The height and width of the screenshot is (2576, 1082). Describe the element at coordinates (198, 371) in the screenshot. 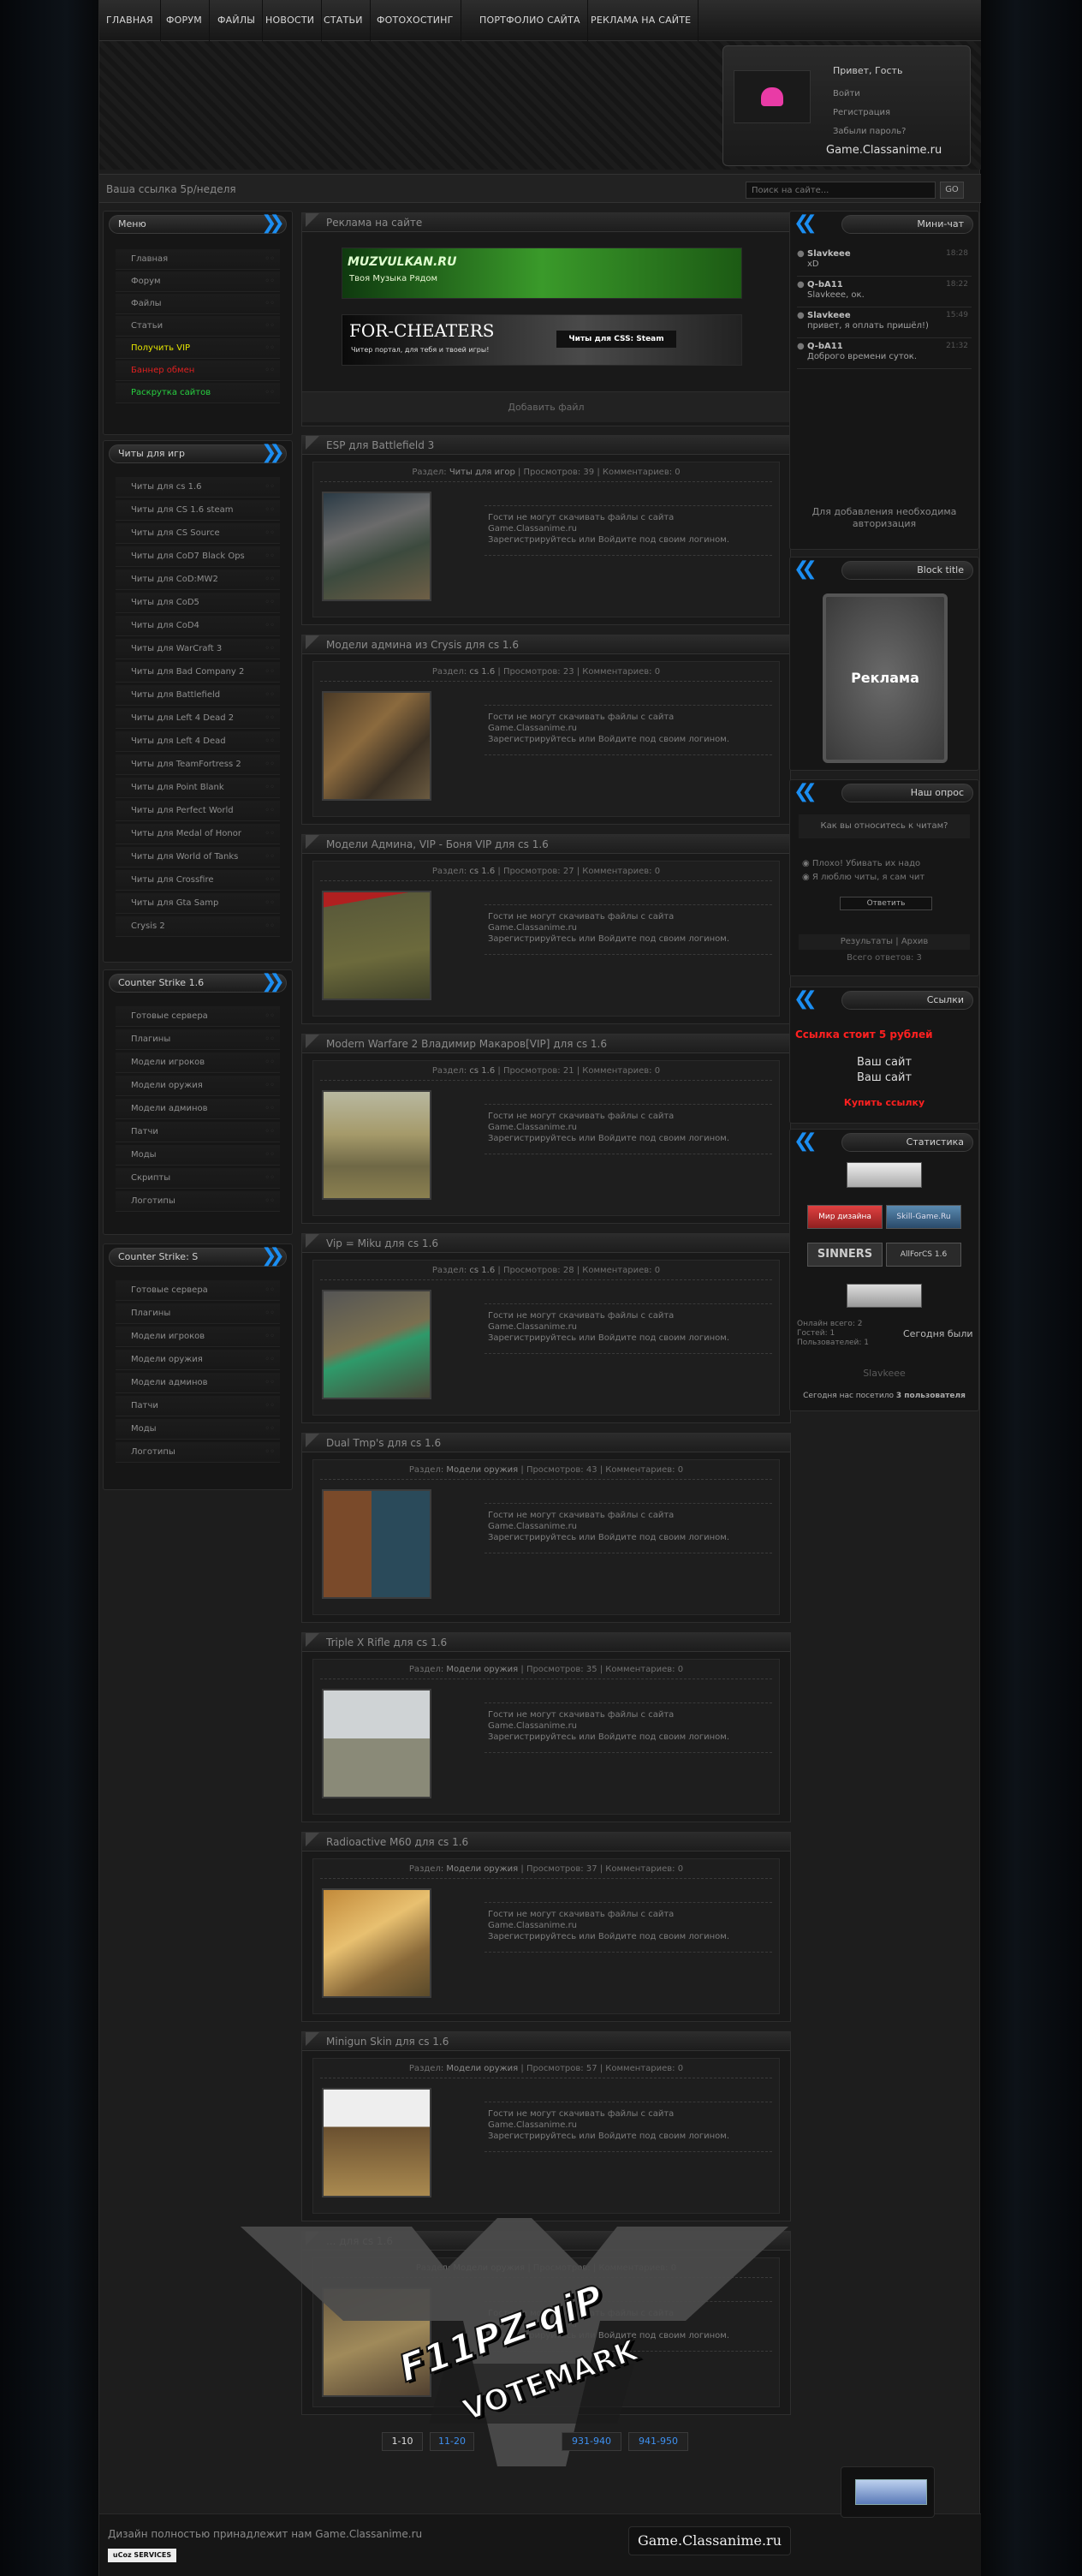

I see `menu-item-banner: Баннер обмен` at that location.